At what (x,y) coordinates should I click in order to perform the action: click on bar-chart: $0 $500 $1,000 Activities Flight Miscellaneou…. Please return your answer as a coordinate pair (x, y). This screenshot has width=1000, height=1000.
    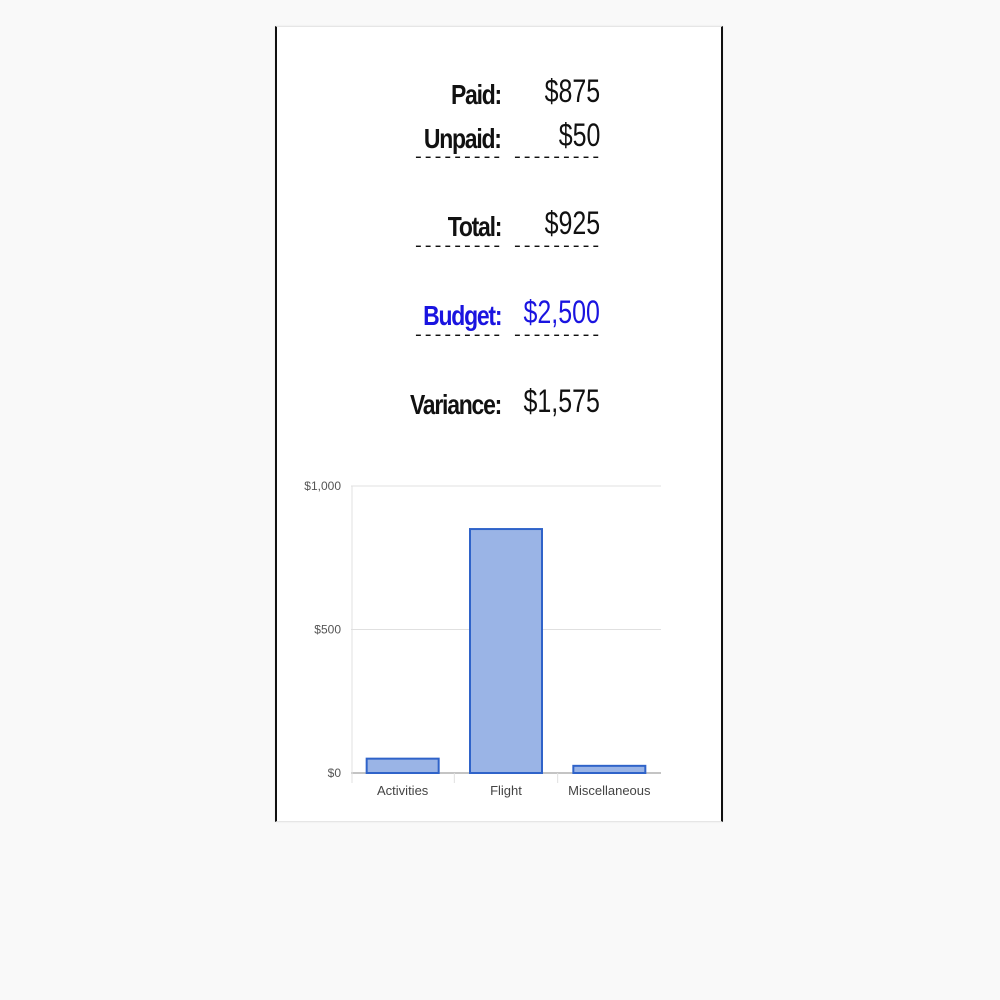
    Looking at the image, I should click on (482, 638).